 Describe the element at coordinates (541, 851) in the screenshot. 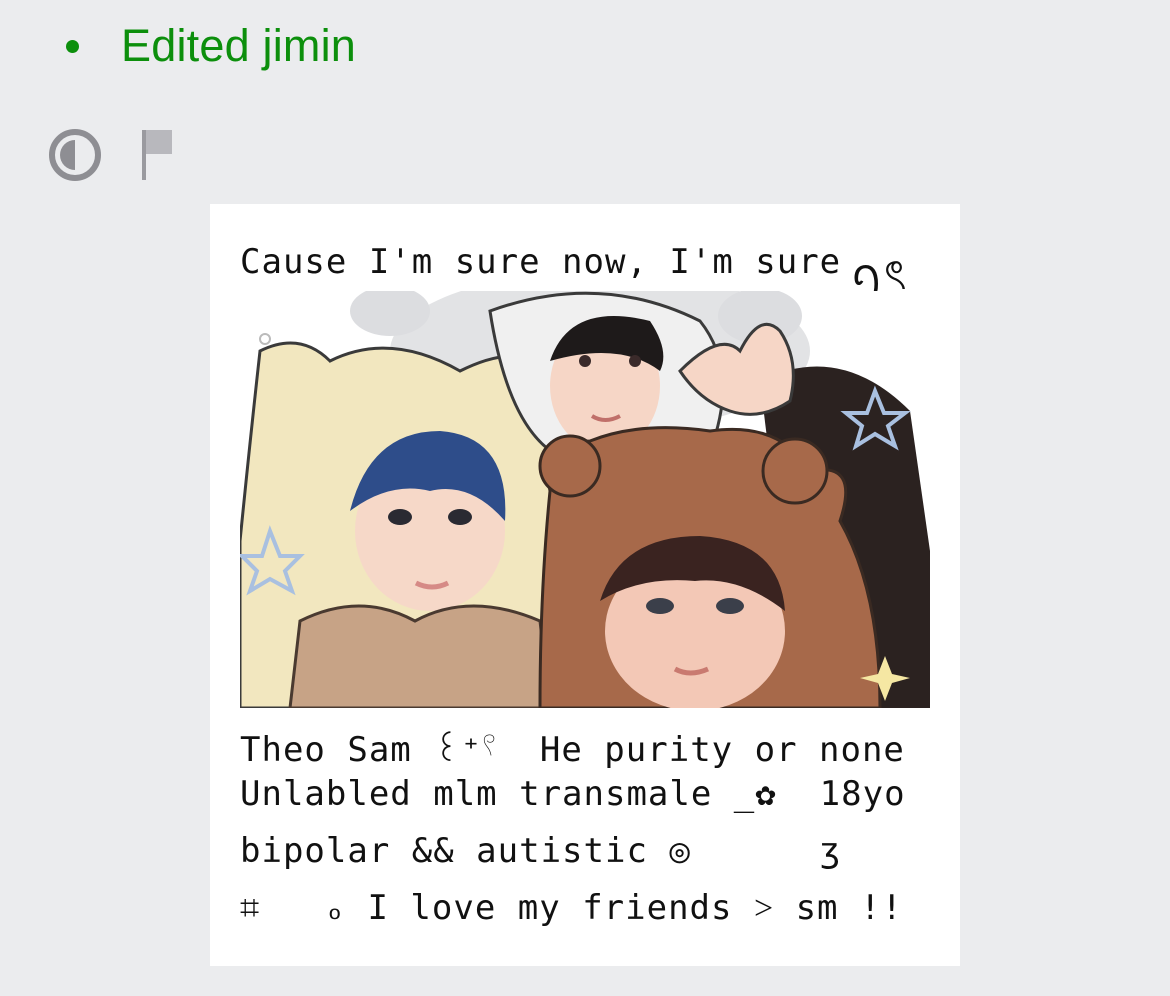

I see `bio-line-3: bipolar && autistic ◎ ʒ` at that location.